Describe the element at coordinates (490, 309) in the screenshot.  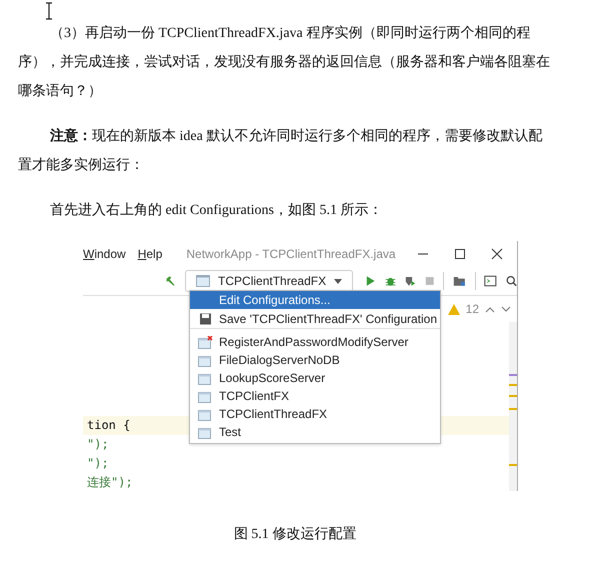
I see `chevron-up-icon` at that location.